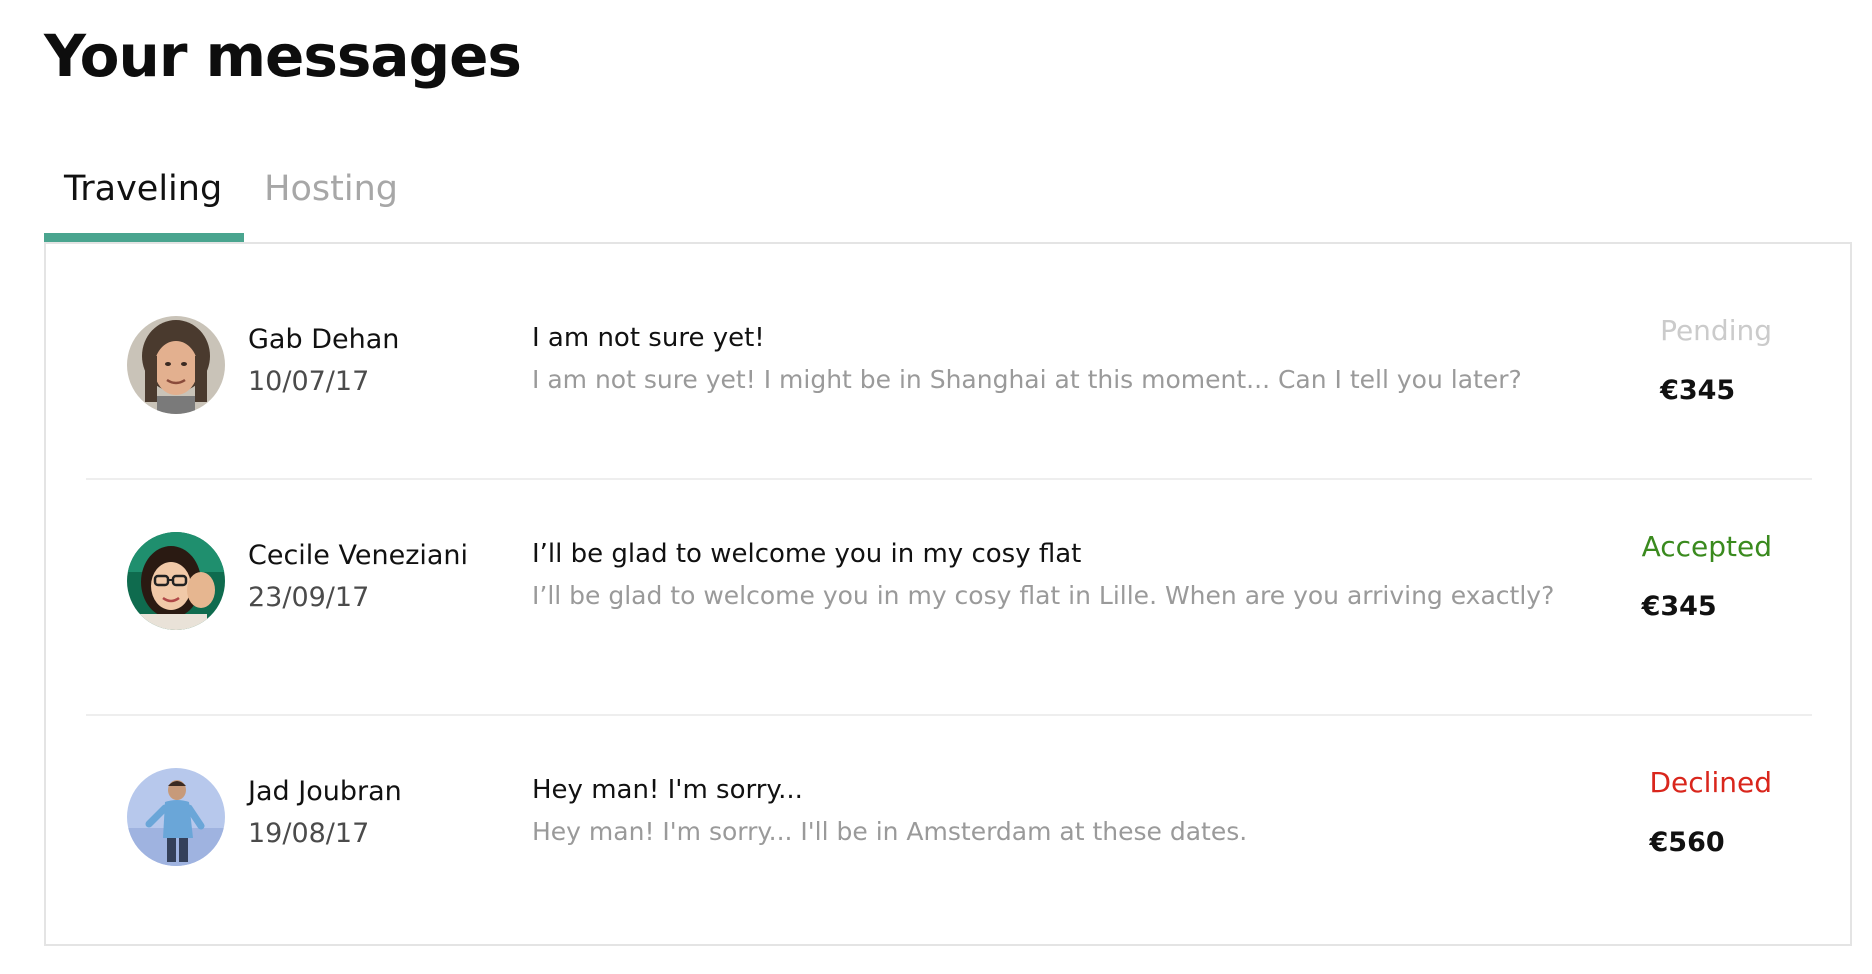  What do you see at coordinates (648, 338) in the screenshot?
I see `message-subject: I am not sure yet!` at bounding box center [648, 338].